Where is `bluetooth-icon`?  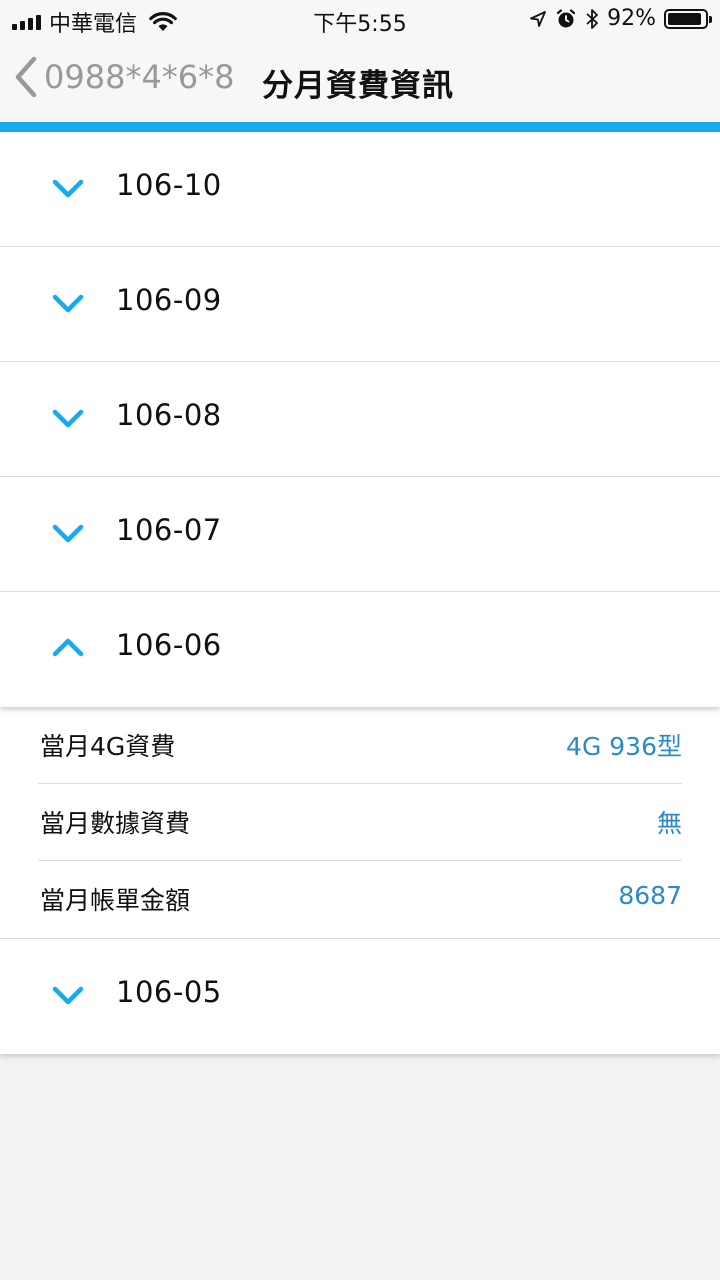
bluetooth-icon is located at coordinates (592, 18).